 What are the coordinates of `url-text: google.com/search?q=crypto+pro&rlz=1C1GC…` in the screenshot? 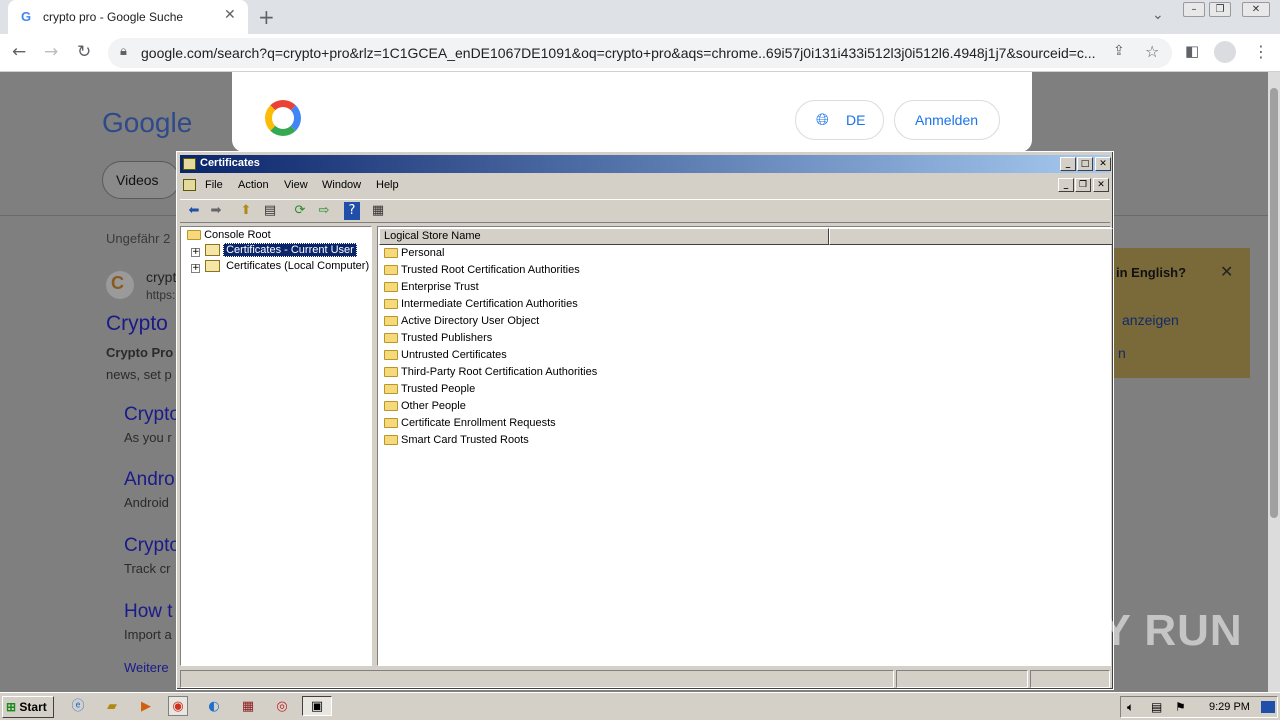 It's located at (623, 53).